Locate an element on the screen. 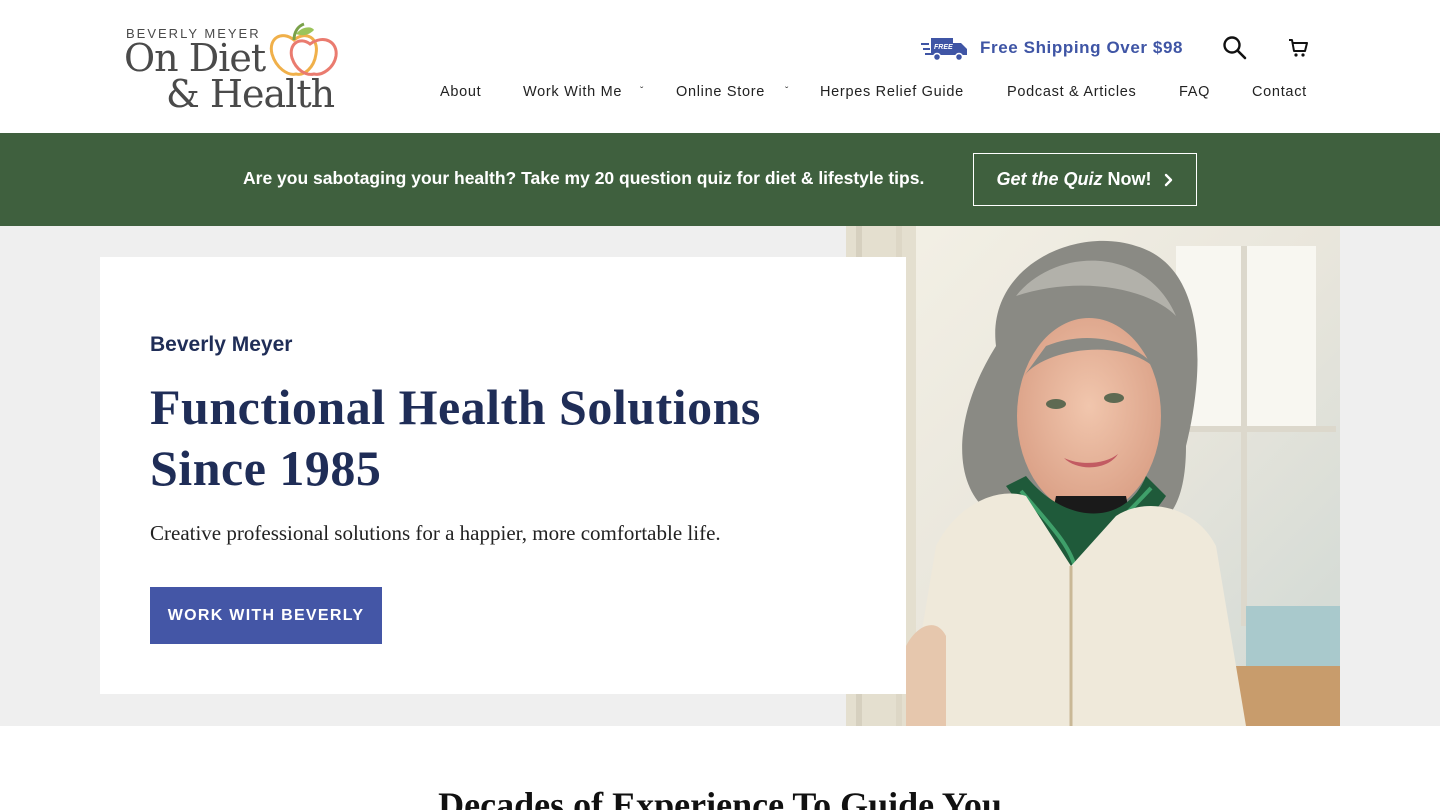  nav-item-about: About is located at coordinates (460, 92).